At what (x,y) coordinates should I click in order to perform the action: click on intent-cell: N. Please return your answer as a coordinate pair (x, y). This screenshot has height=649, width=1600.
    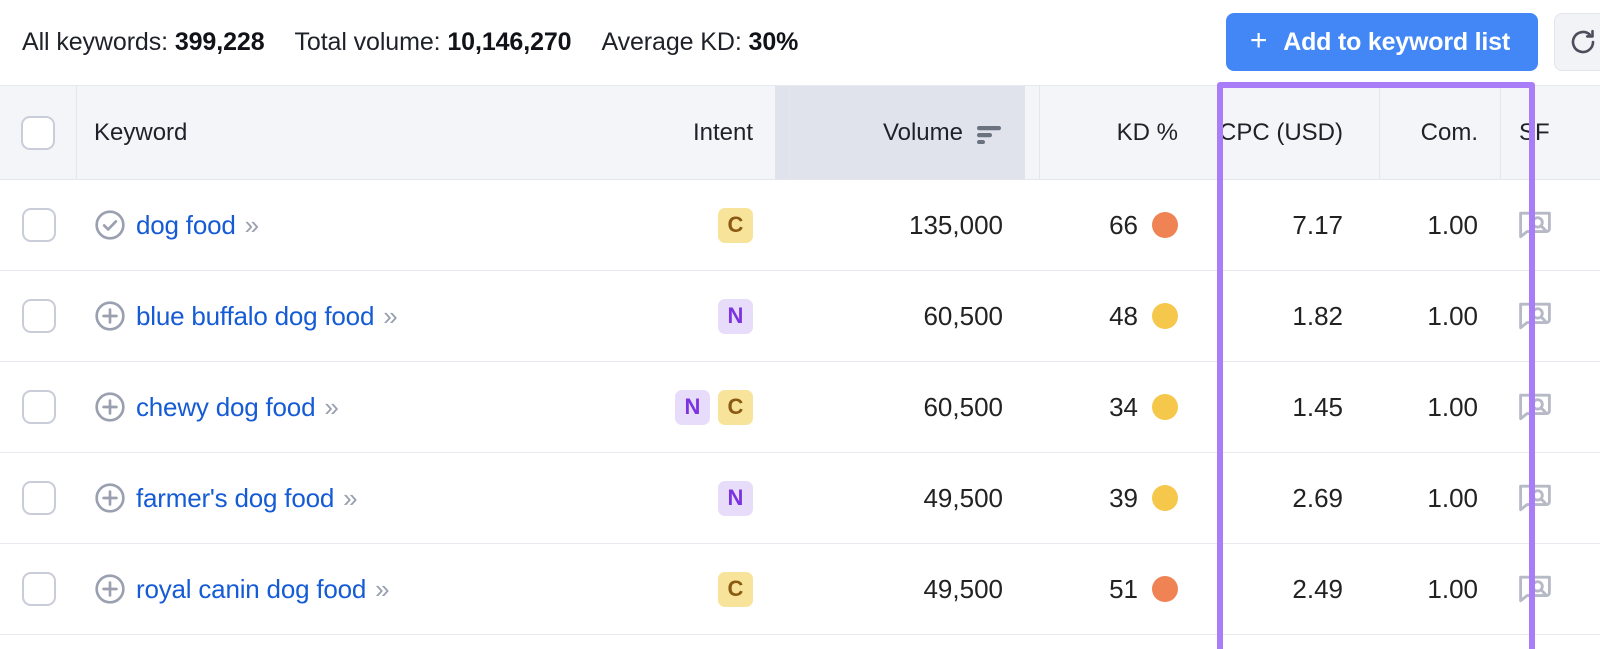
    Looking at the image, I should click on (680, 498).